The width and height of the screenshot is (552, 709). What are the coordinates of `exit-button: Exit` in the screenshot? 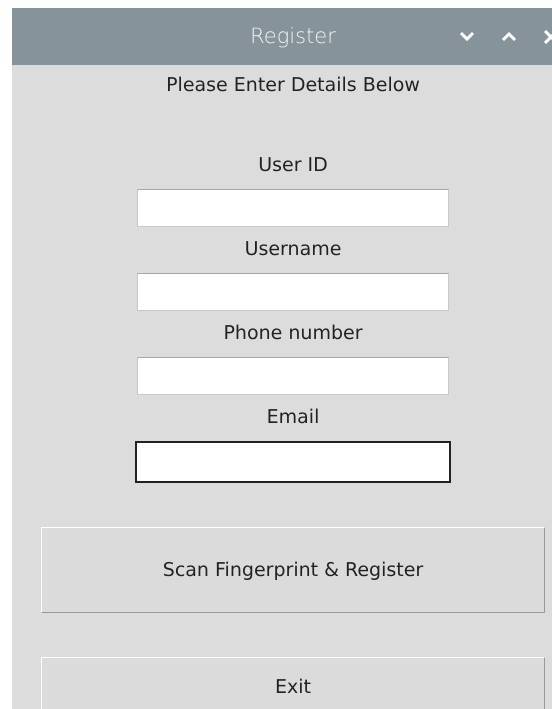 It's located at (293, 683).